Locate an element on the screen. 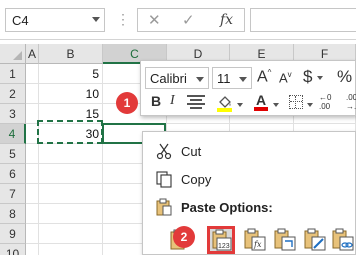 This screenshot has width=356, height=255. font-name-dropdown: Calibri is located at coordinates (177, 78).